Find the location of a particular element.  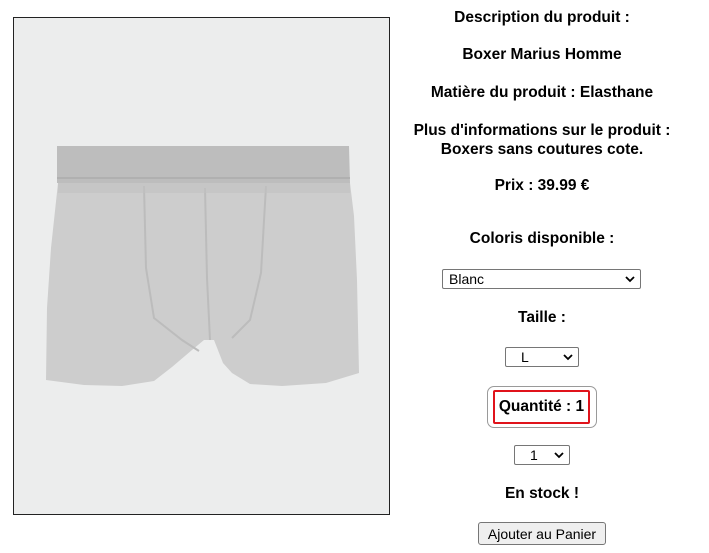

quantity-selected-value: 1 is located at coordinates (534, 455).